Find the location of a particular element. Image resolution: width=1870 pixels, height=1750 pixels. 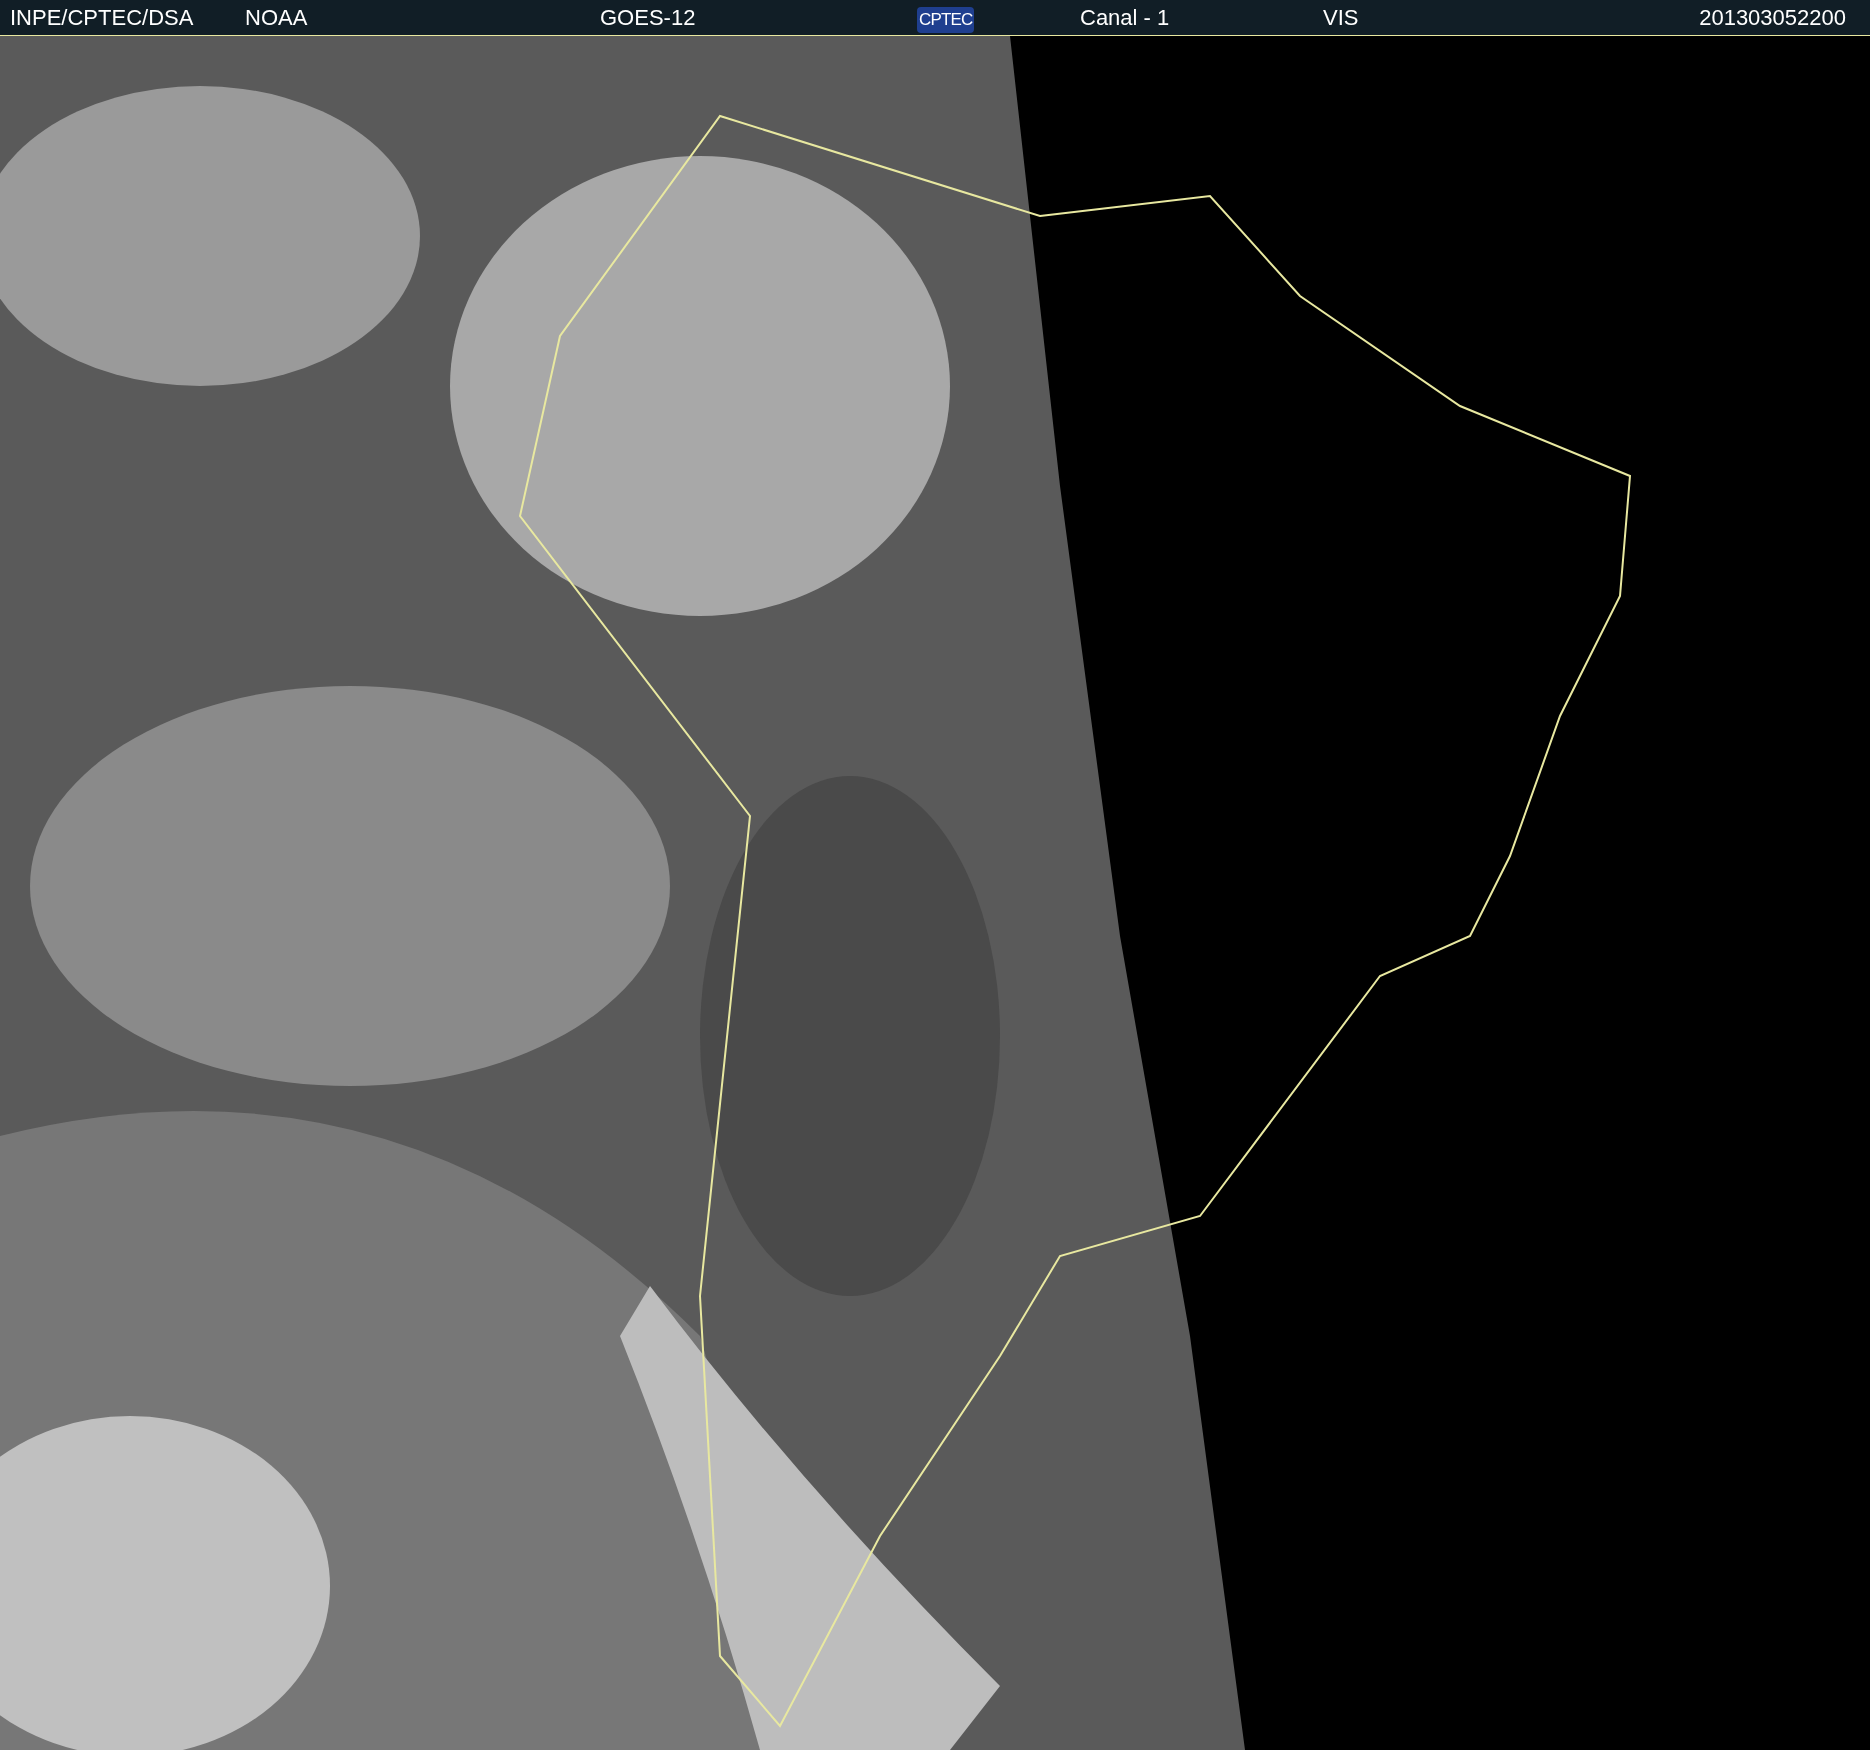

source-label: INPE/CPTEC/DSA is located at coordinates (102, 17).